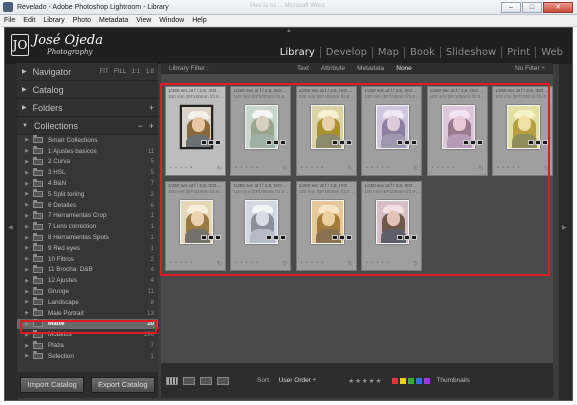  I want to click on right-panel-toggle: ▶, so click(565, 232).